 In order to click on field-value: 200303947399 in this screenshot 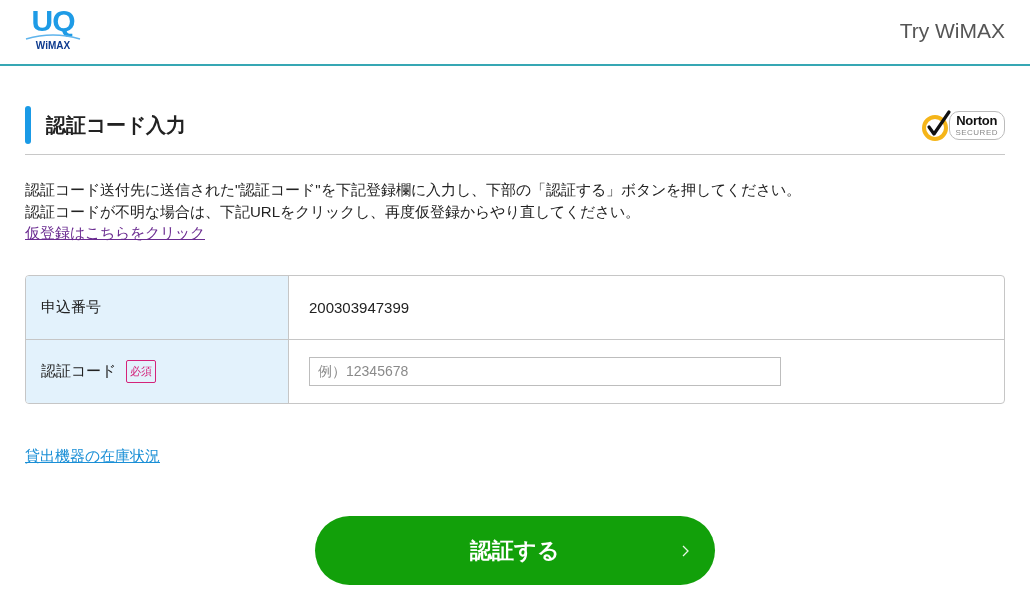, I will do `click(359, 307)`.